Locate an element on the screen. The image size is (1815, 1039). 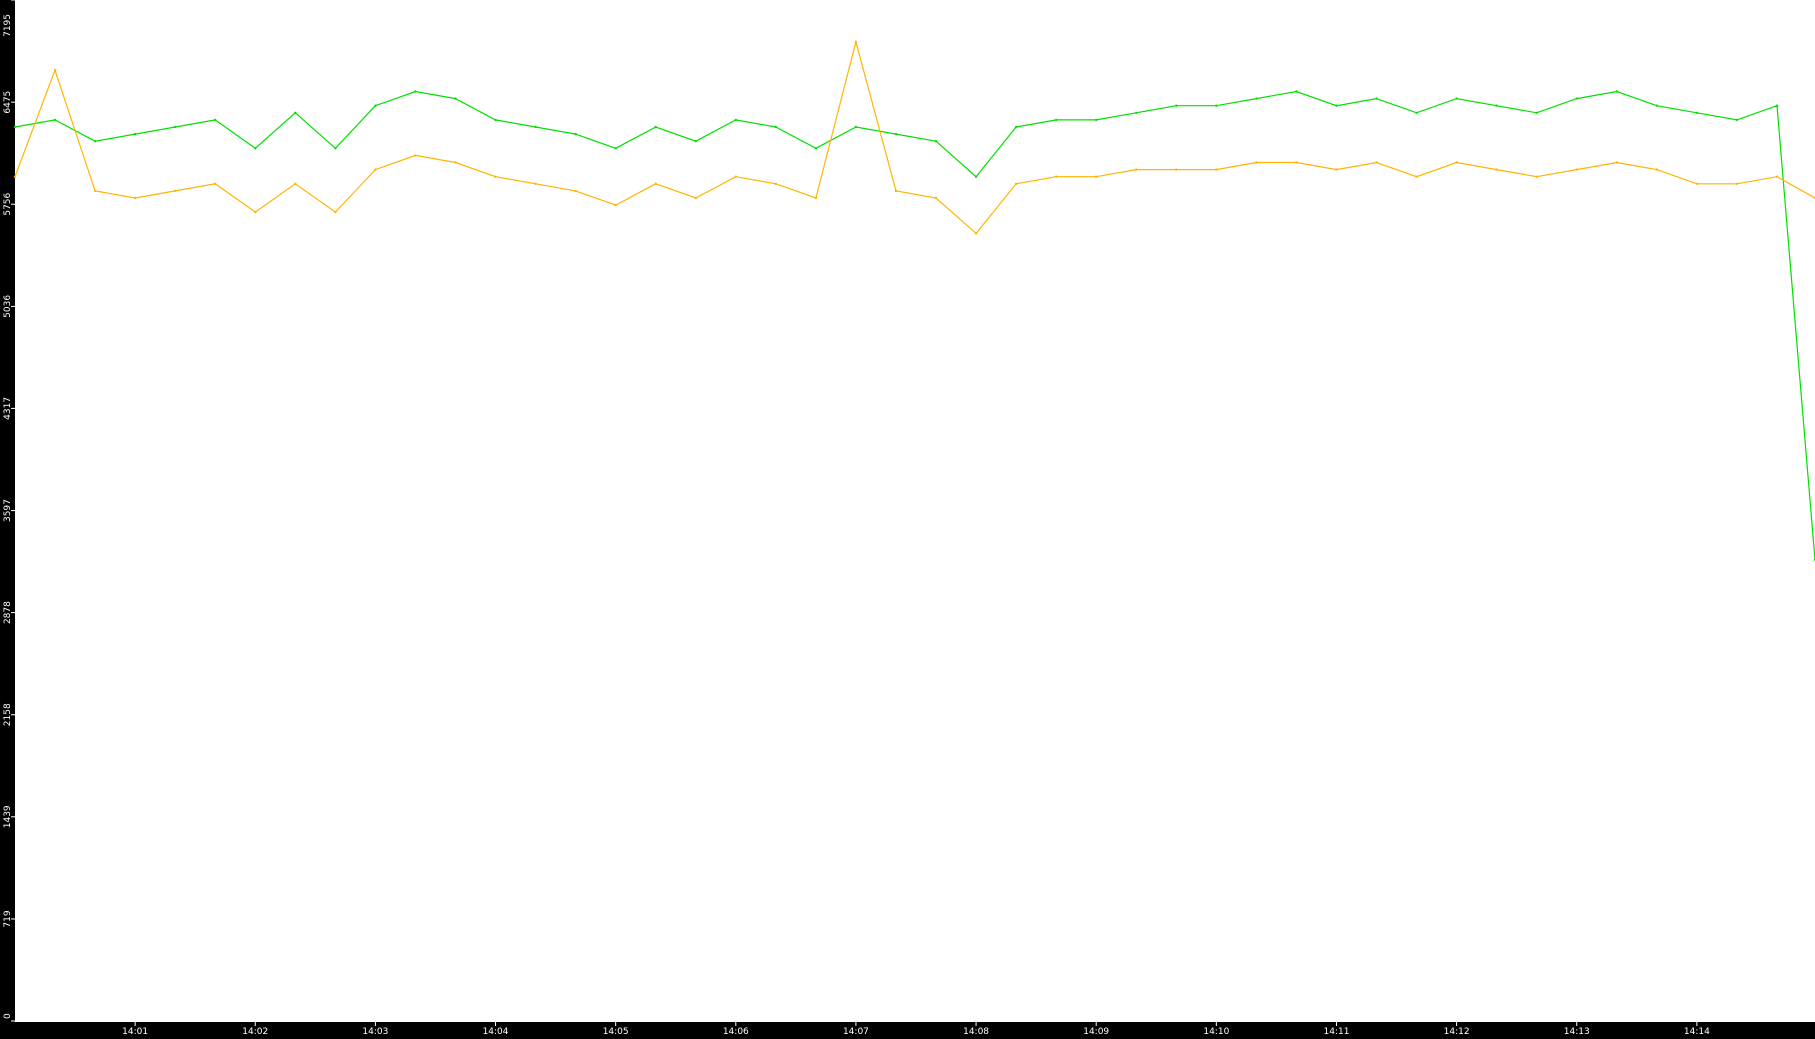
x-tick-label: 14:01 is located at coordinates (135, 1032).